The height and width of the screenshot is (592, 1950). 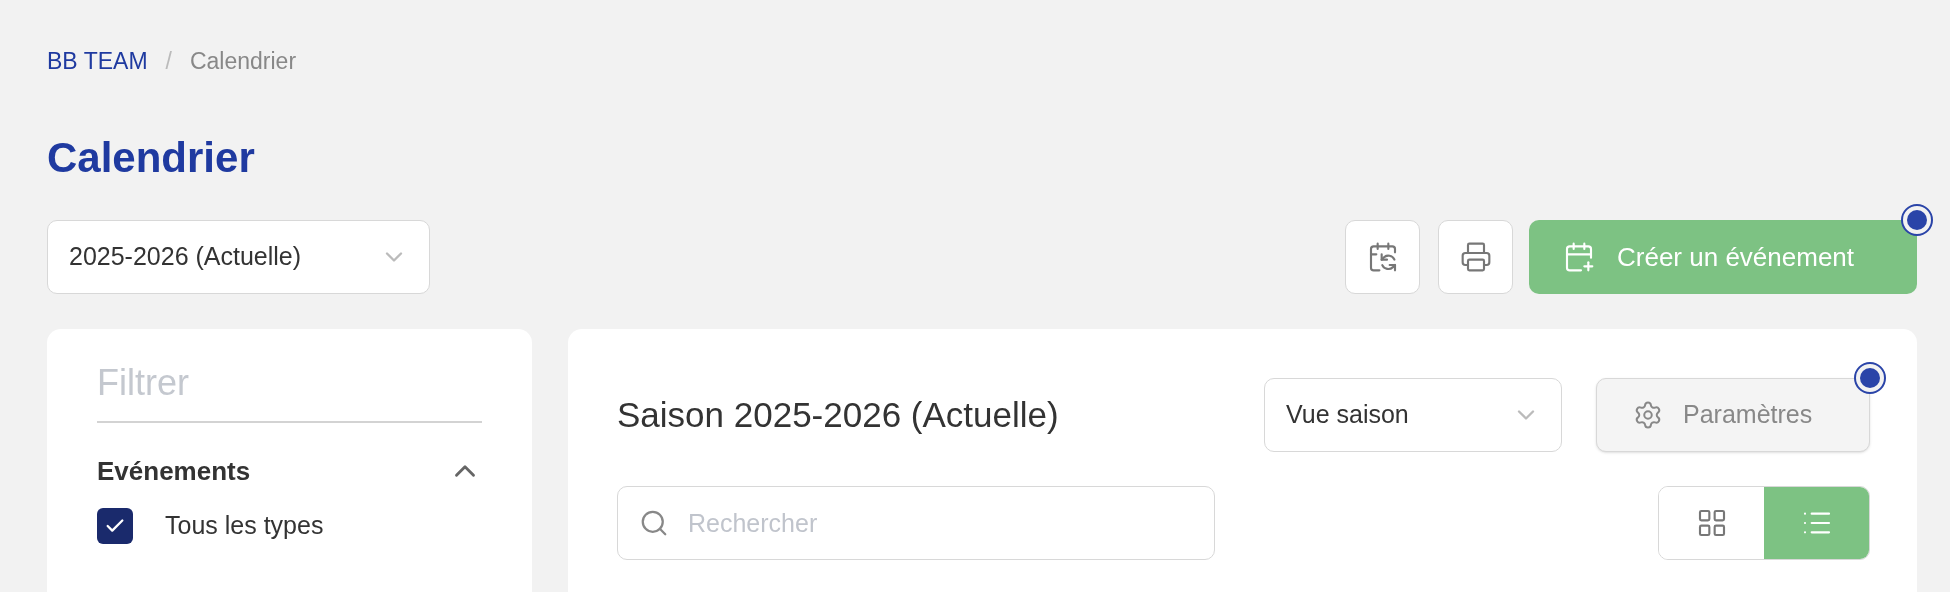 I want to click on checkbox-label: Tous les types, so click(x=244, y=525).